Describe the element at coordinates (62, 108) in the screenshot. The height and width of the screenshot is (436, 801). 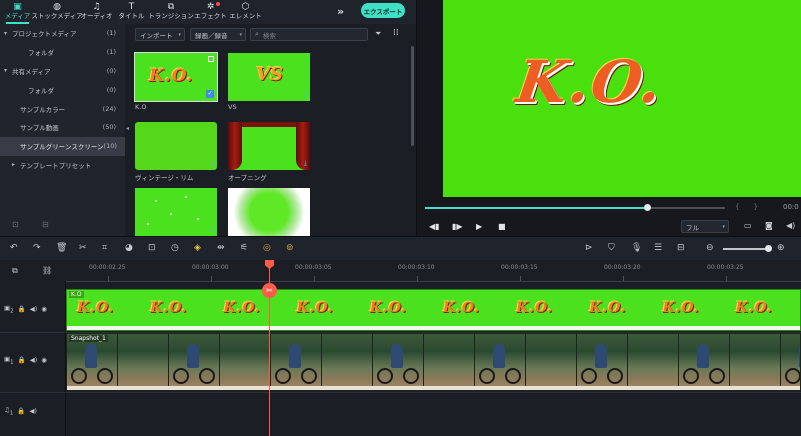
I see `tree-item-sample-colors: サンプルカラー (24)` at that location.